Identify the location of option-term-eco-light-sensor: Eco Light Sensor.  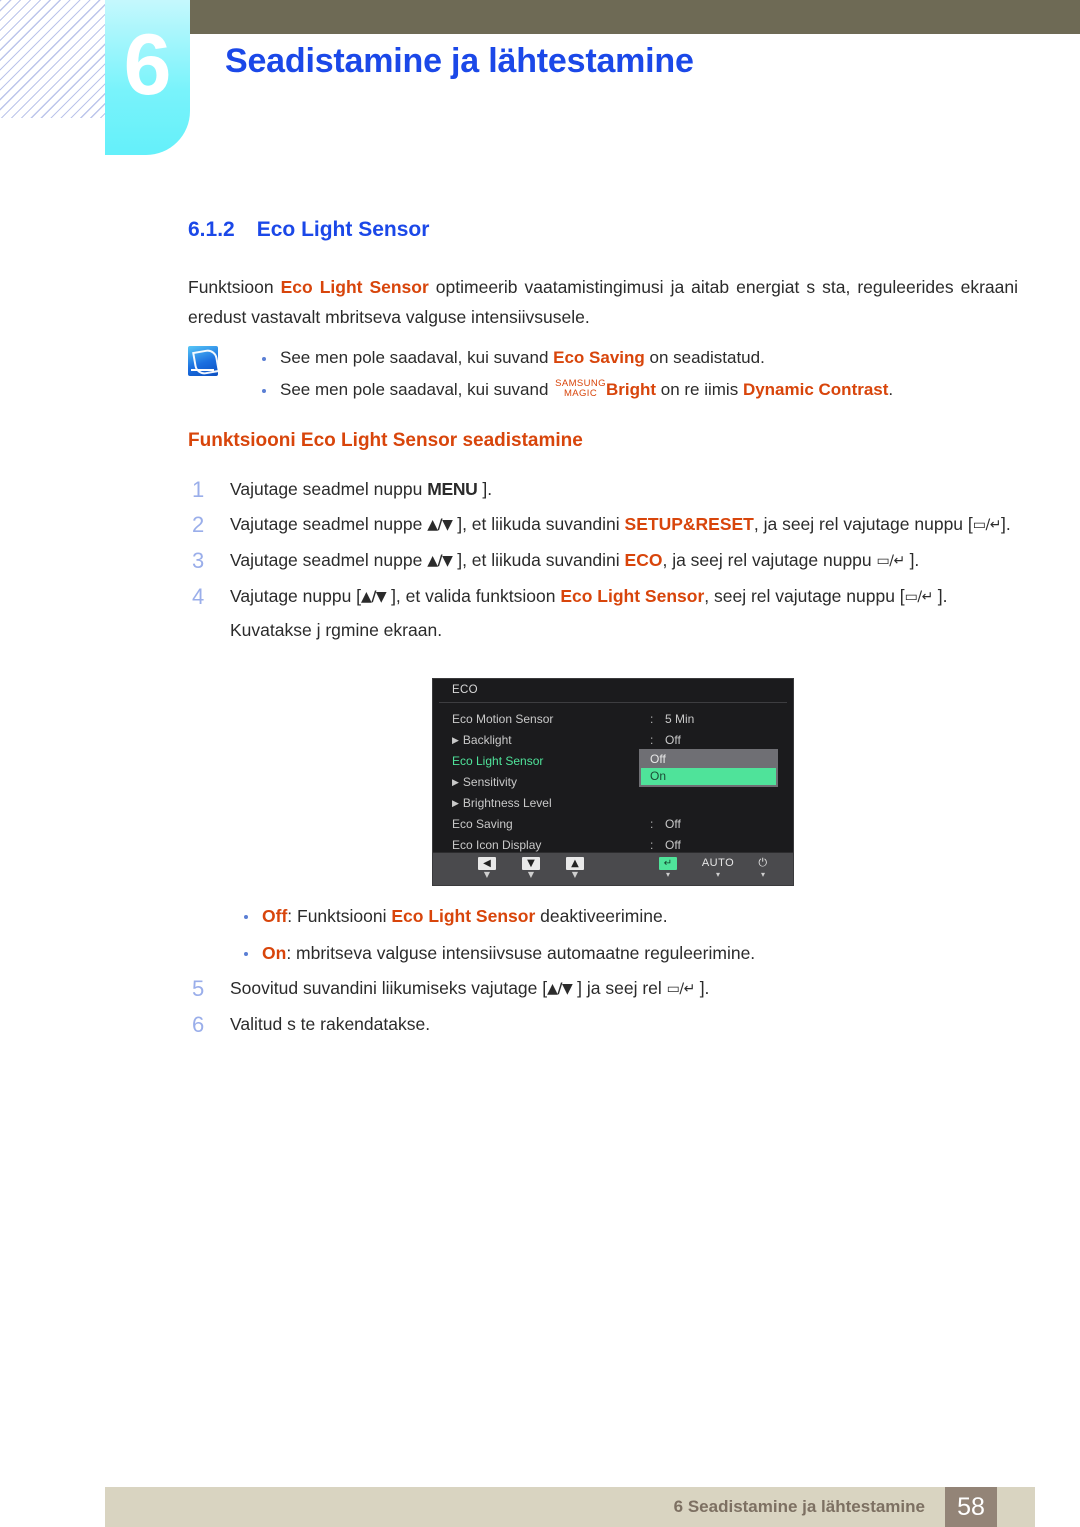
(463, 916).